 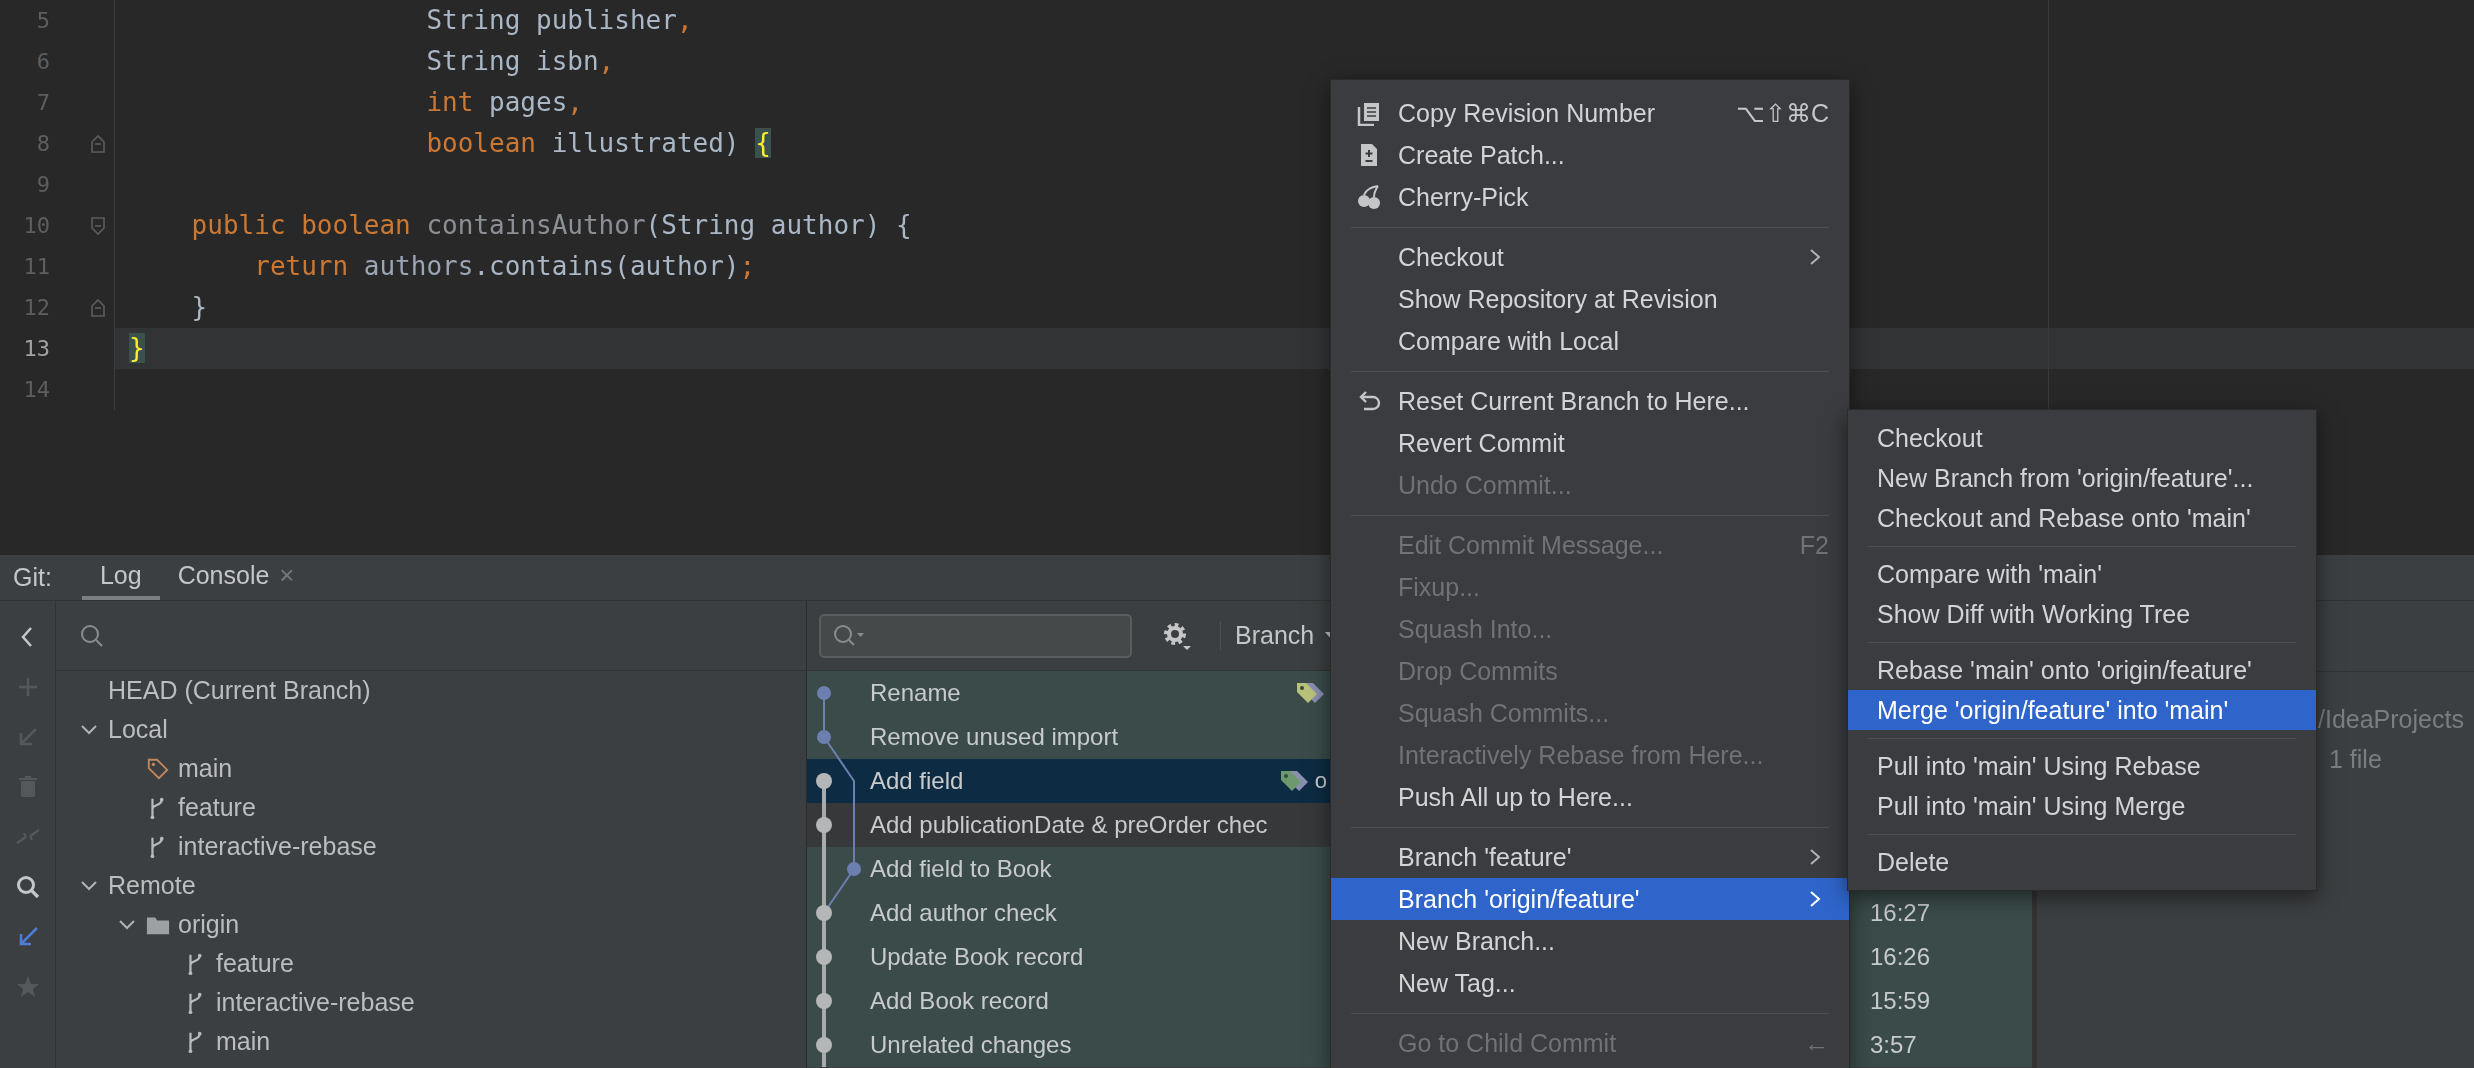 I want to click on commit-time: 16:27, so click(x=1900, y=913).